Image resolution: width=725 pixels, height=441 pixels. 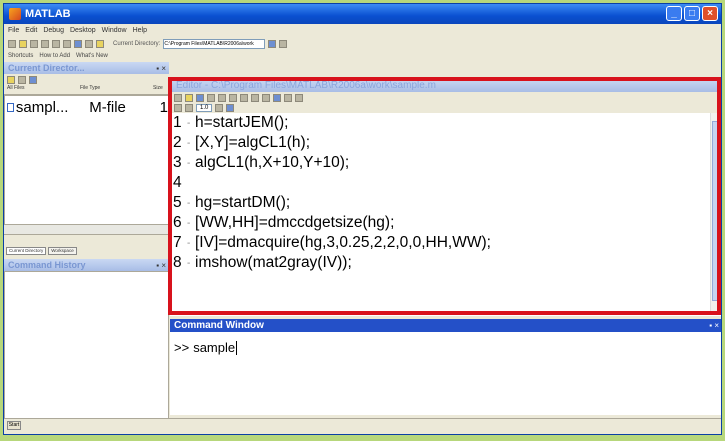 What do you see at coordinates (54, 56) in the screenshot?
I see `shortcut-item: How to Add` at bounding box center [54, 56].